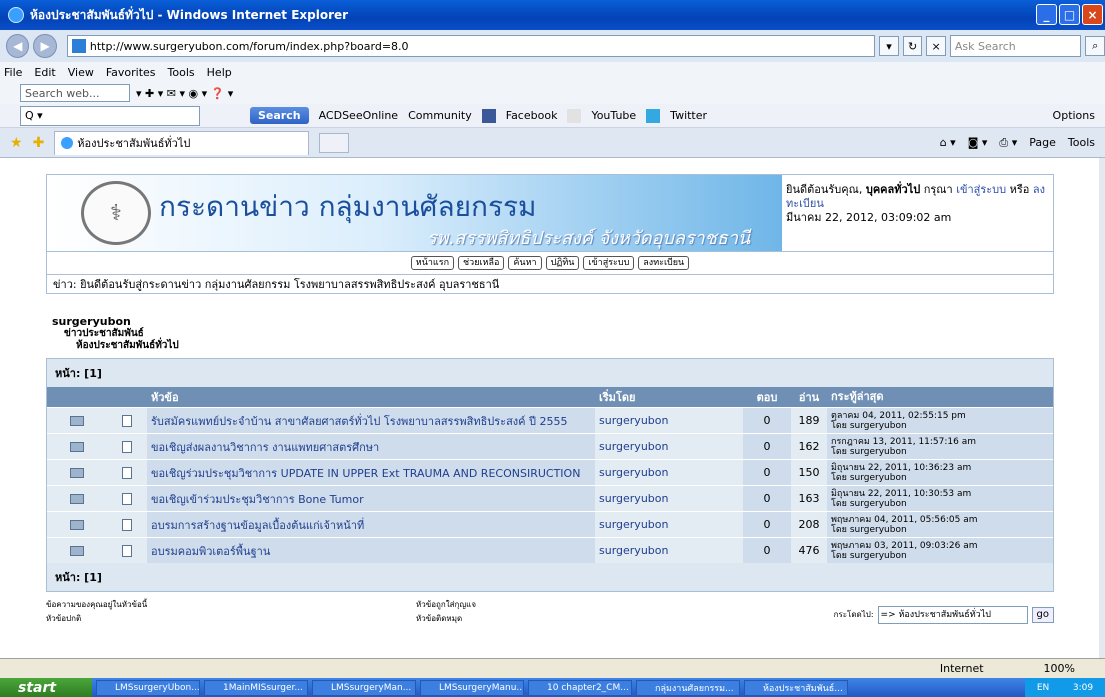 The image size is (1105, 697). I want to click on toolbar-search-button: Search, so click(279, 115).